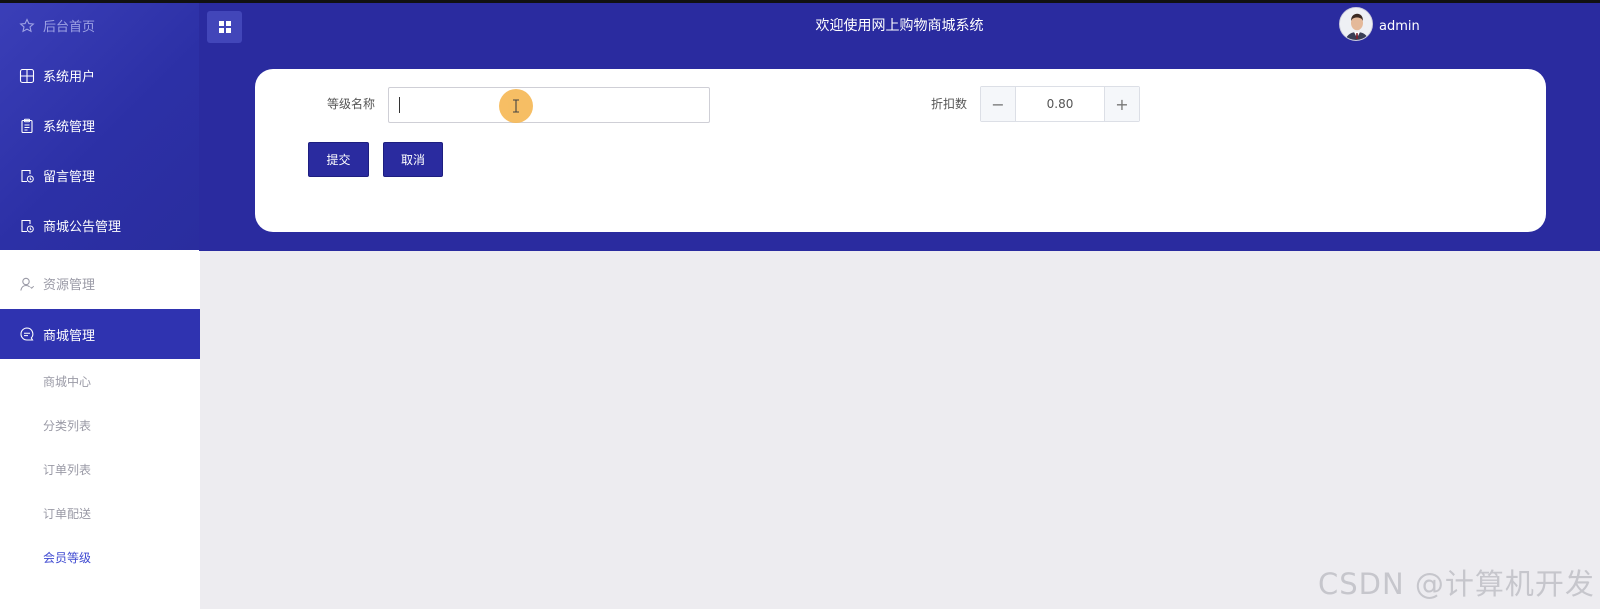 This screenshot has width=1600, height=609. I want to click on sidebar-subitem-member-level: 会员等级, so click(100, 557).